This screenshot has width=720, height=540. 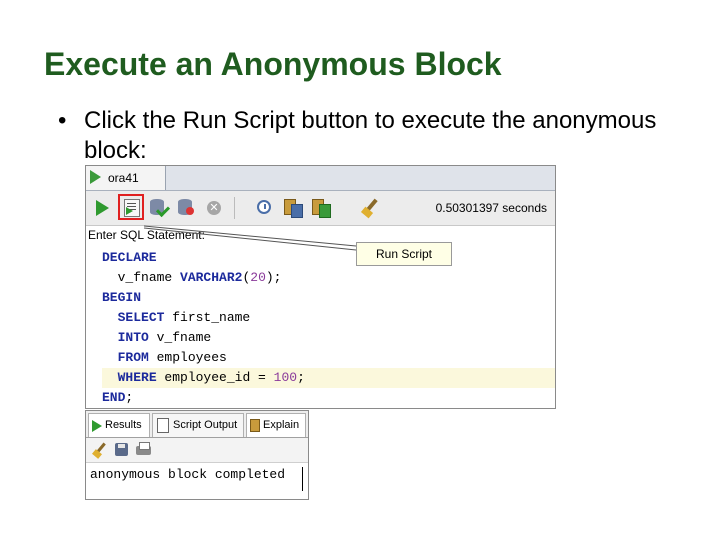 I want to click on worksheet-toolbar: ✕ 0.50301397 seconds, so click(x=320, y=208).